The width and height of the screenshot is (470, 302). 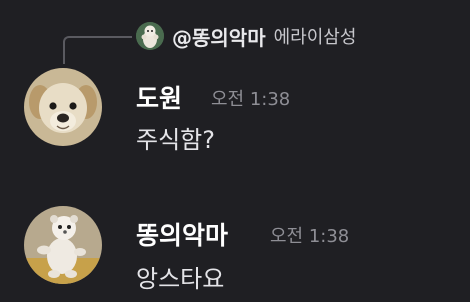 What do you see at coordinates (180, 279) in the screenshot?
I see `message-content: 앙스타요` at bounding box center [180, 279].